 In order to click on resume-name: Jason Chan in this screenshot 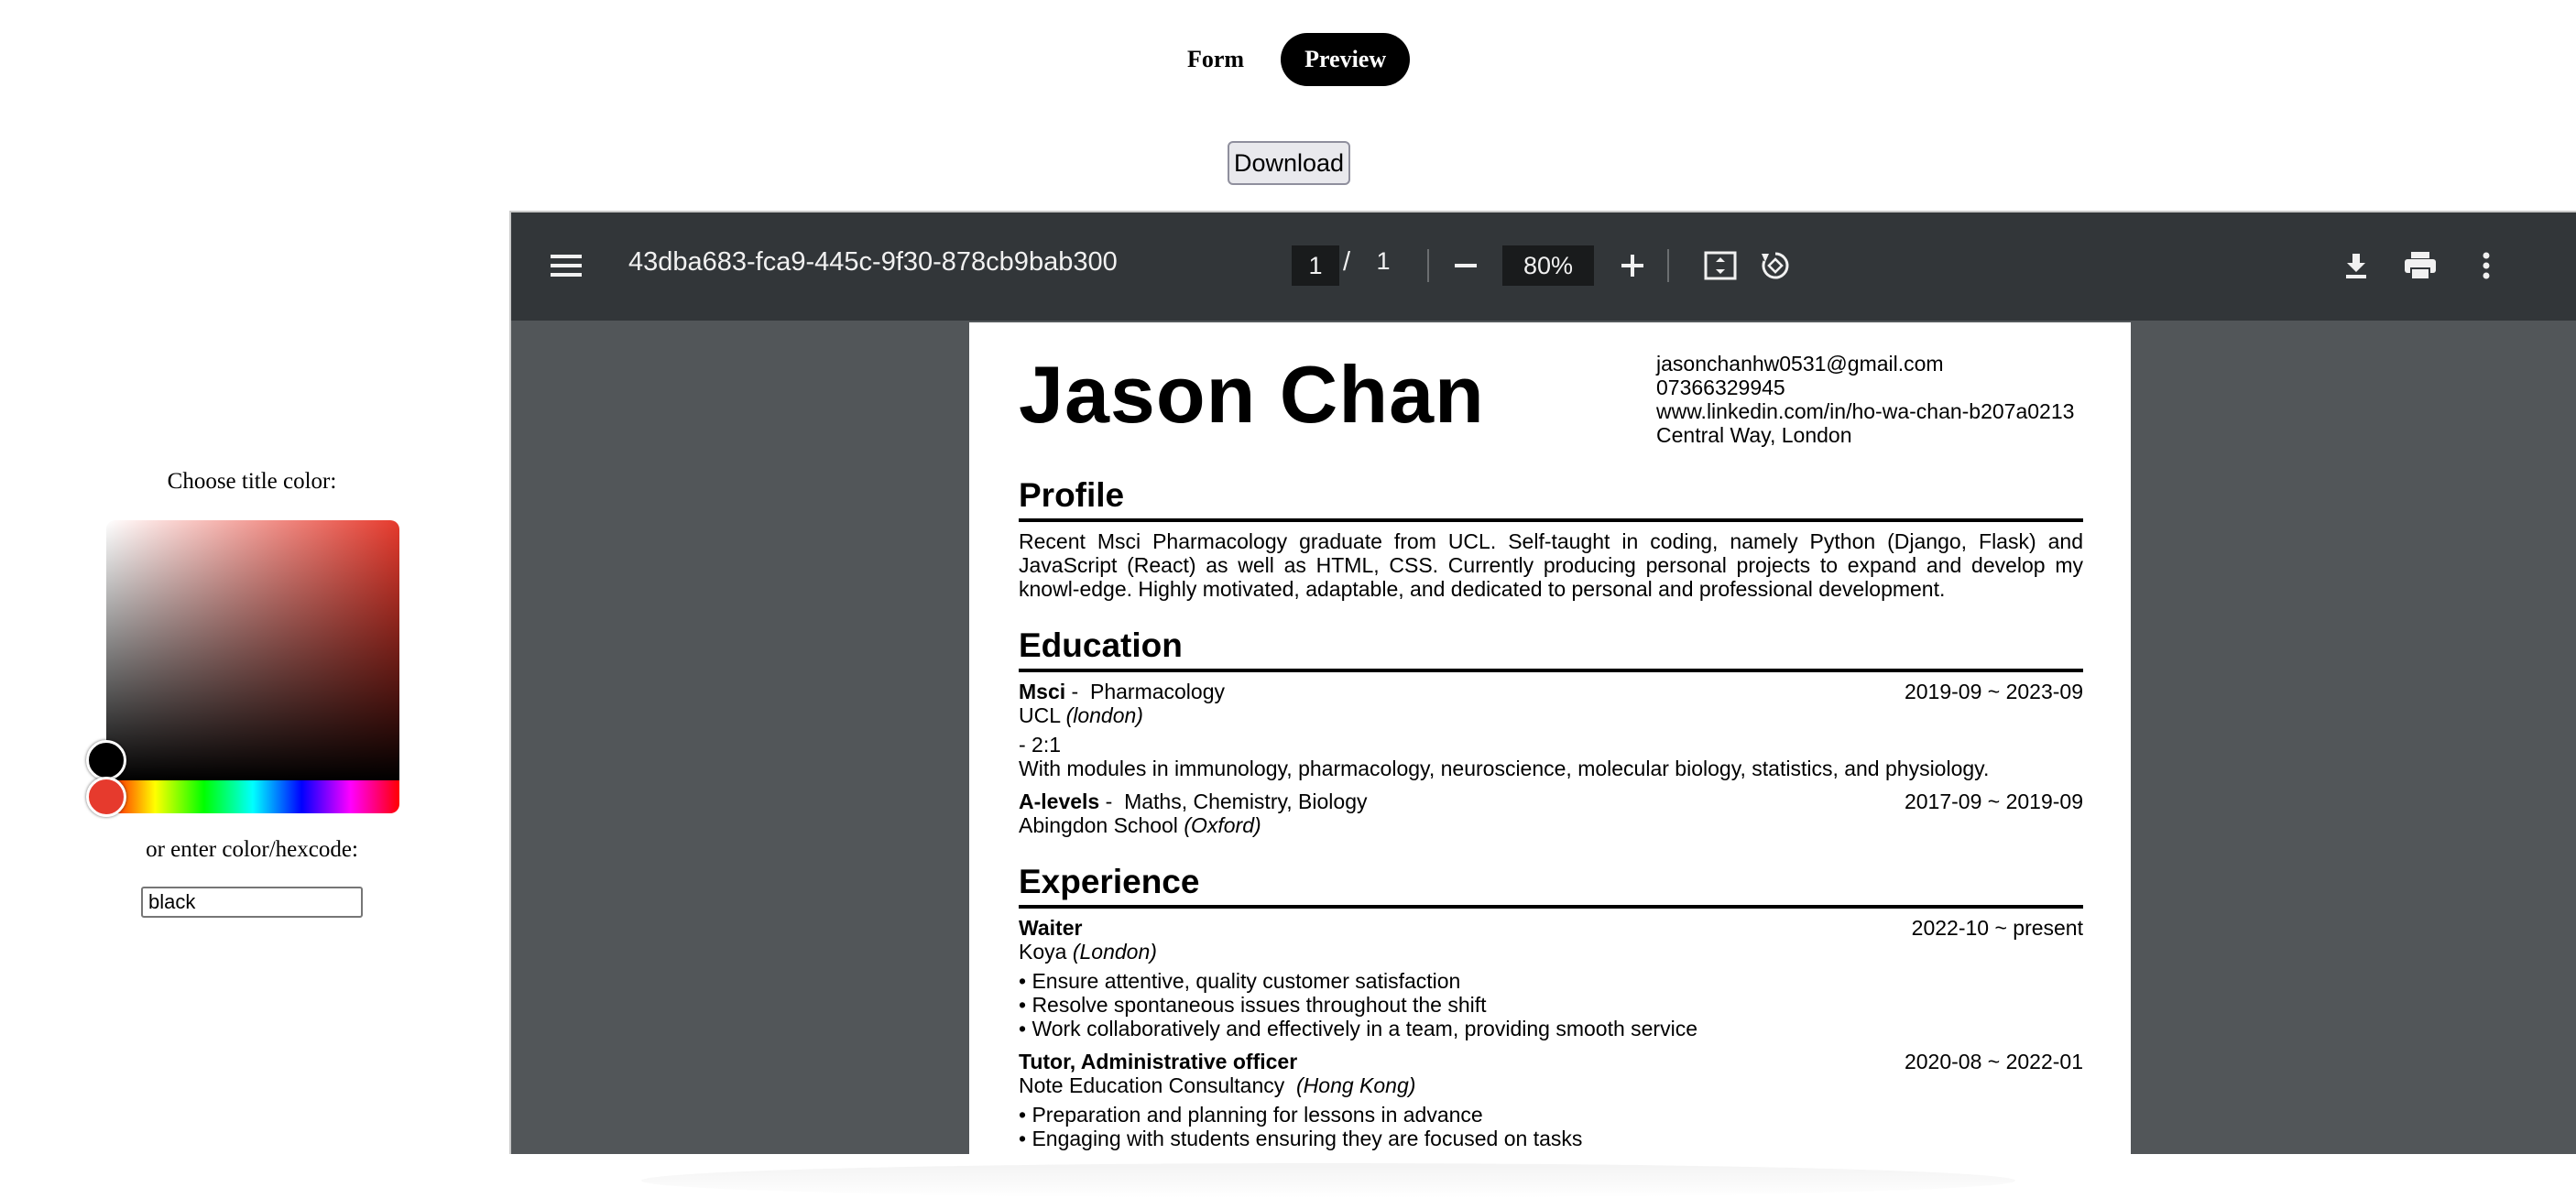, I will do `click(1252, 395)`.